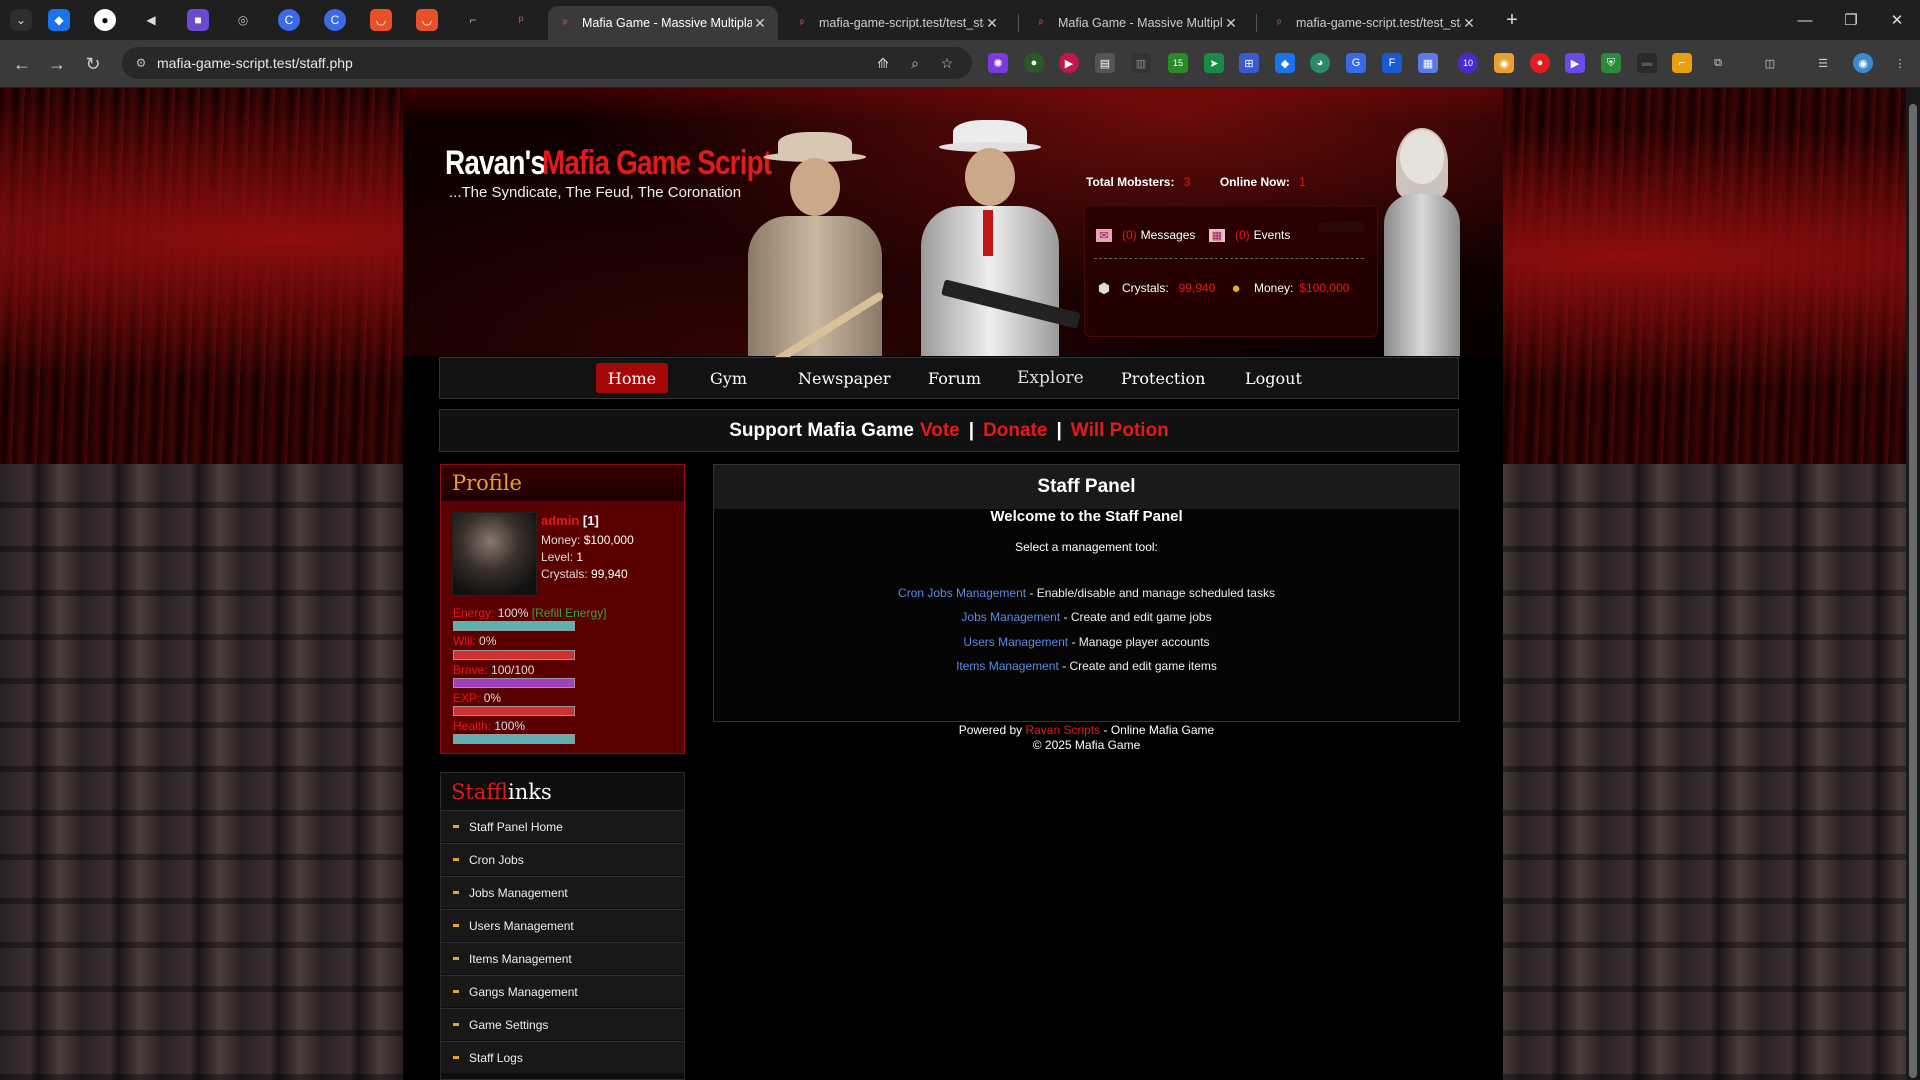 This screenshot has height=1080, width=1920. I want to click on staff-link-item: Gangs Management, so click(562, 991).